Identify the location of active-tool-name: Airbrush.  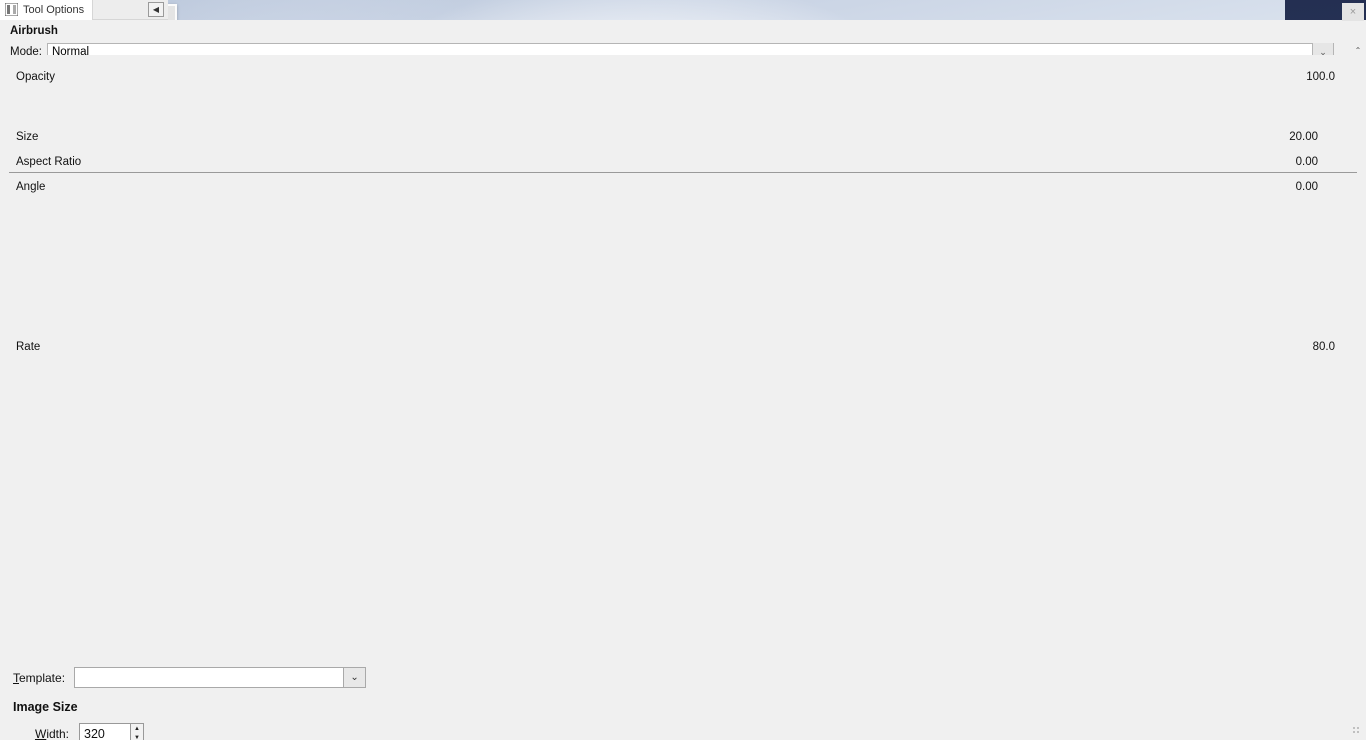
(34, 31).